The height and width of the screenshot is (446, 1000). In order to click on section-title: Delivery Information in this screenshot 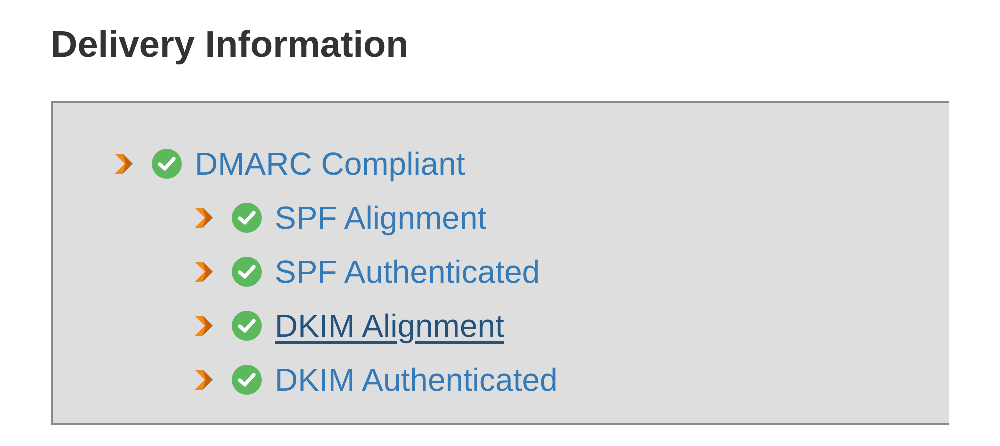, I will do `click(230, 45)`.